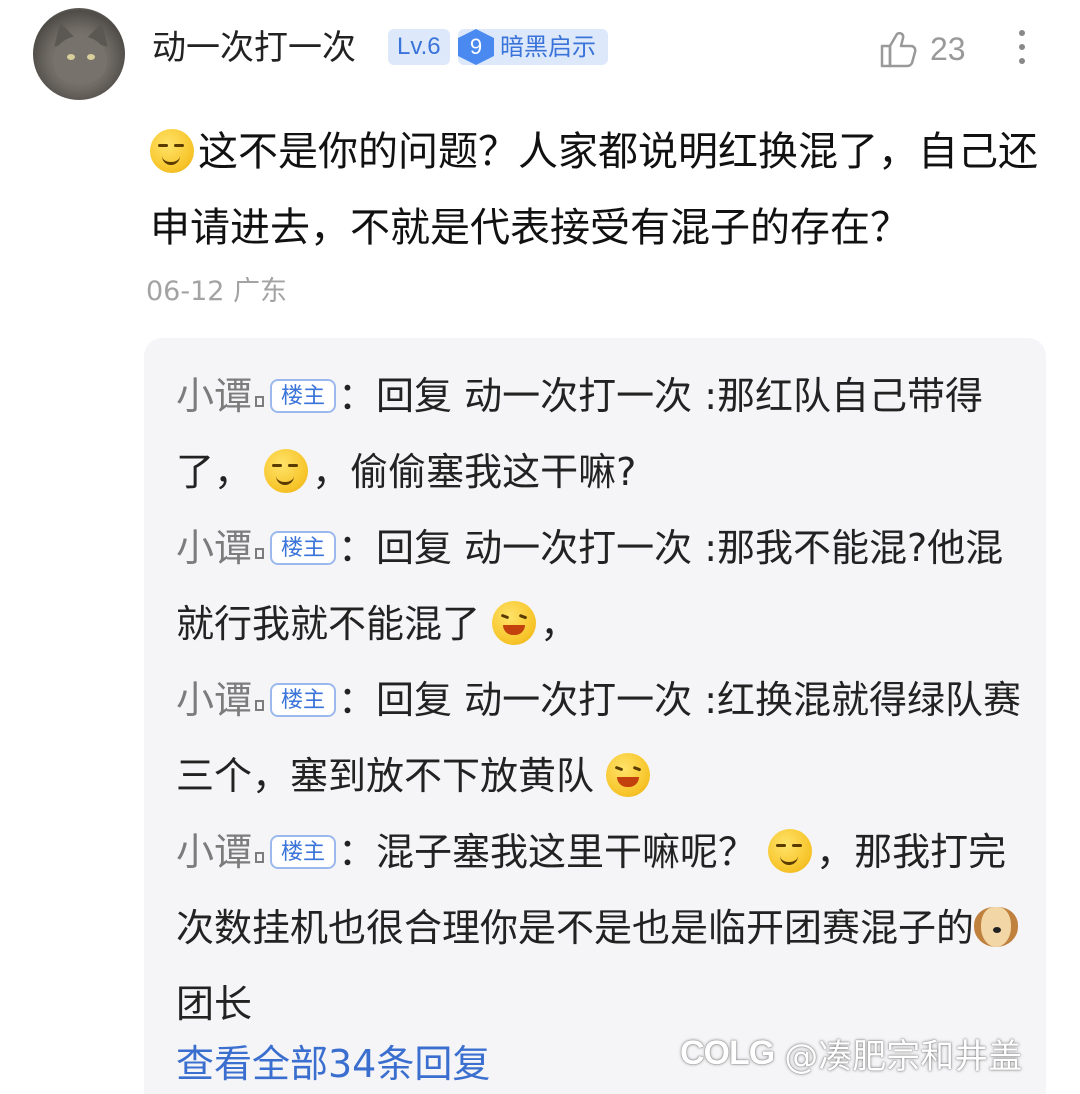 This screenshot has height=1094, width=1080. I want to click on level-badge: Lv.6, so click(419, 47).